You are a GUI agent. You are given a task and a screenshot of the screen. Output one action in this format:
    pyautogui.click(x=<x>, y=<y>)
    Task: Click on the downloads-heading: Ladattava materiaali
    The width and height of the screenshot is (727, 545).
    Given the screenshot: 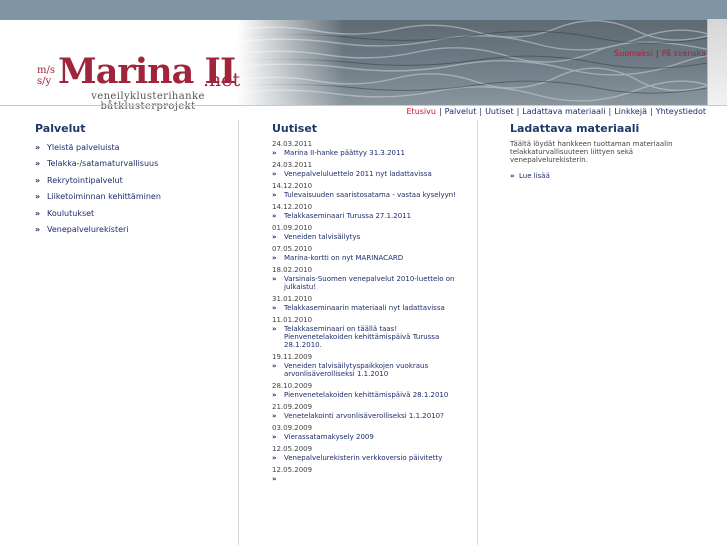 What is the action you would take?
    pyautogui.click(x=575, y=128)
    